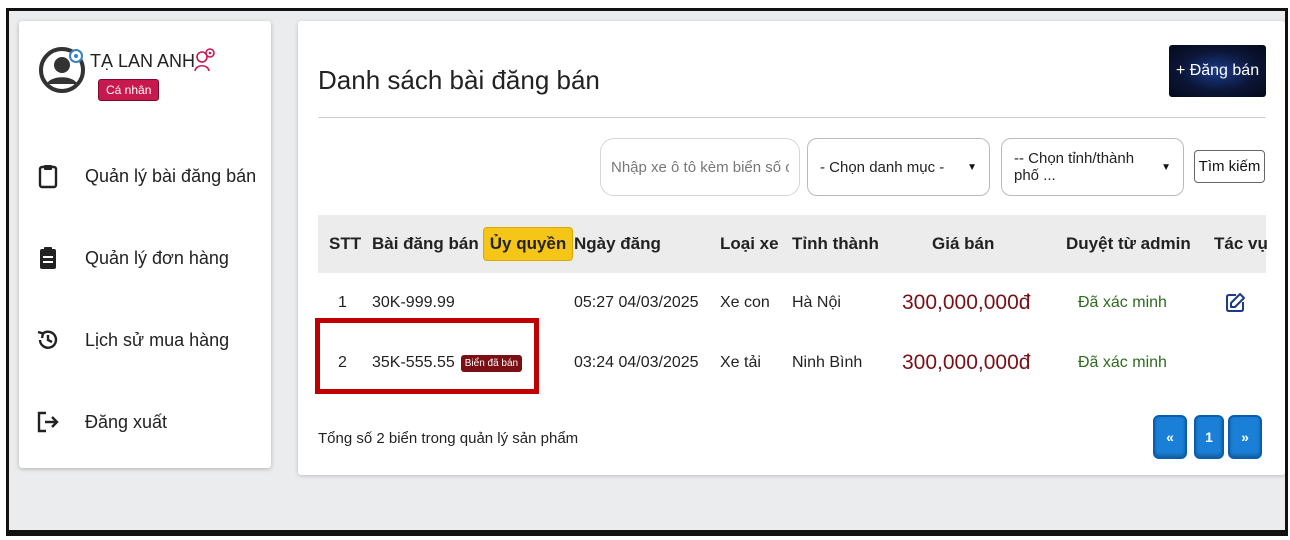  What do you see at coordinates (62, 70) in the screenshot?
I see `user-avatar-icon` at bounding box center [62, 70].